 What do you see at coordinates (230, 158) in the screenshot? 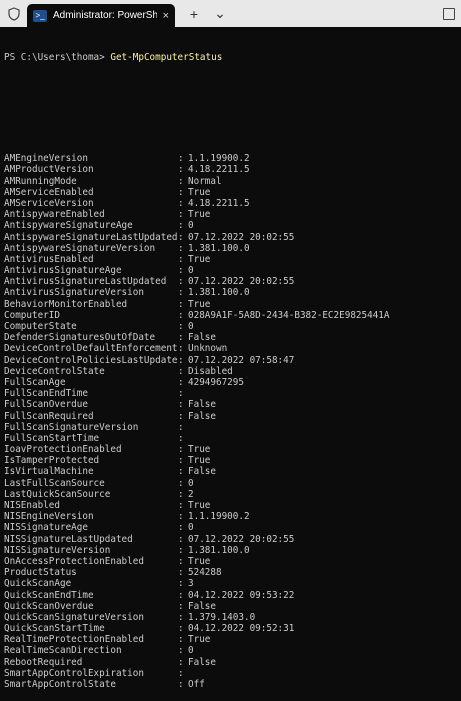
I see `status-row: AMEngineVersion:1.1.19900.2` at bounding box center [230, 158].